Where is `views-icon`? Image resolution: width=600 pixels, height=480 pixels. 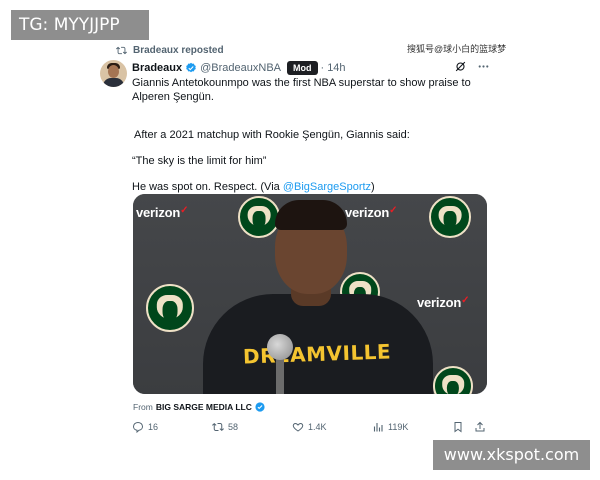
views-icon is located at coordinates (378, 427).